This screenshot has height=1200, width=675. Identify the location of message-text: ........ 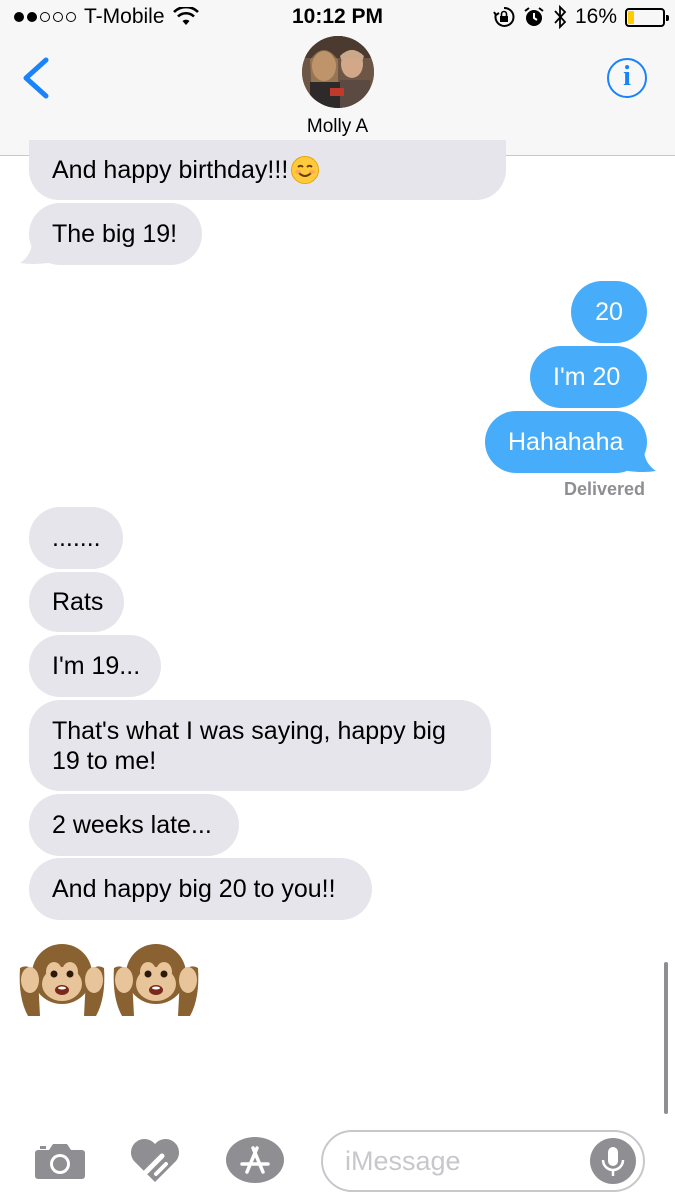
(76, 538).